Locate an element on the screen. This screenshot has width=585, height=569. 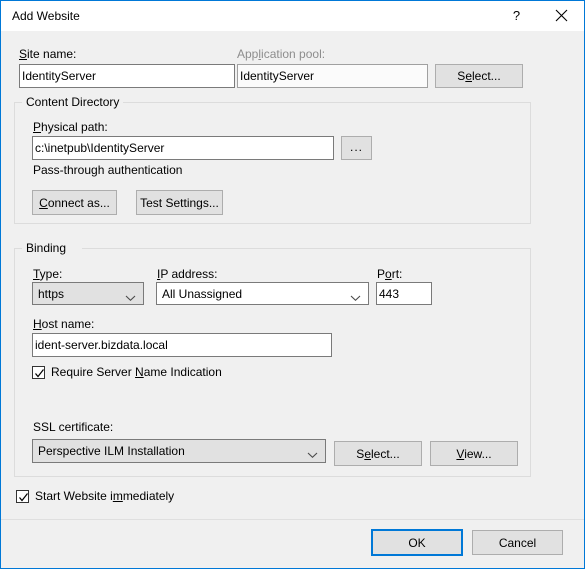
start-website-checkbox: Start Website immediately is located at coordinates (95, 496).